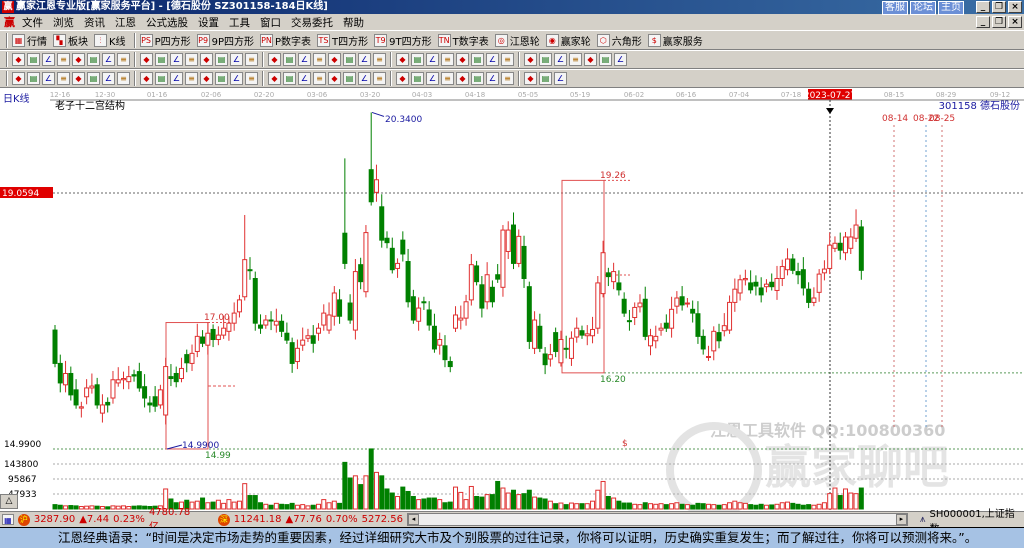  I want to click on infinity-icon: ∠, so click(560, 78).